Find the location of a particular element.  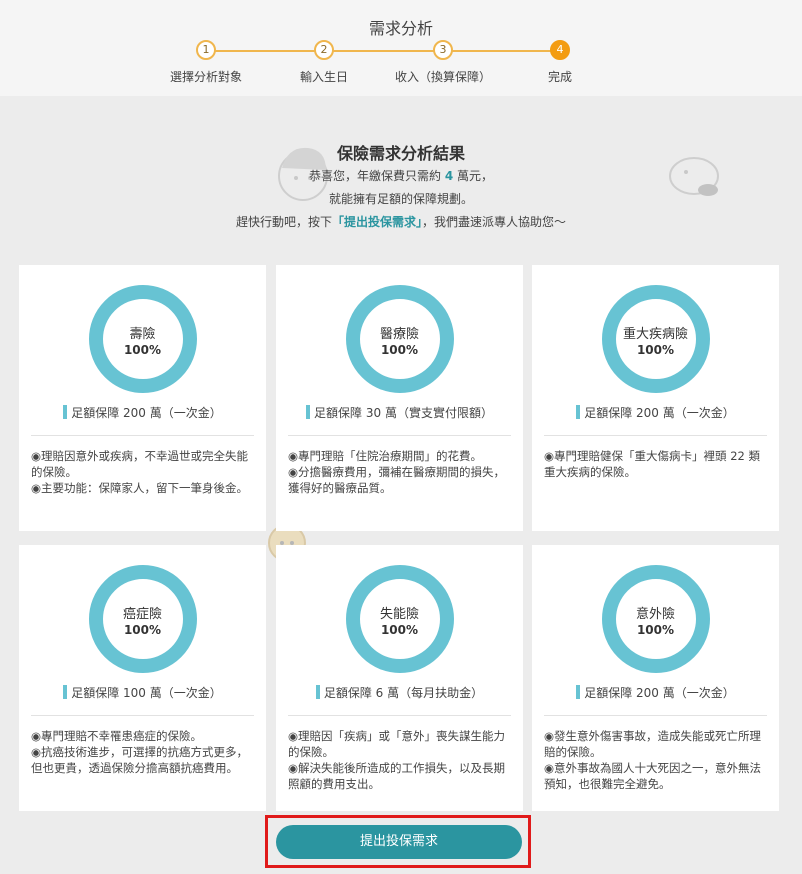

cta-text-prefix: 趕快行動吧，按下 is located at coordinates (283, 222).